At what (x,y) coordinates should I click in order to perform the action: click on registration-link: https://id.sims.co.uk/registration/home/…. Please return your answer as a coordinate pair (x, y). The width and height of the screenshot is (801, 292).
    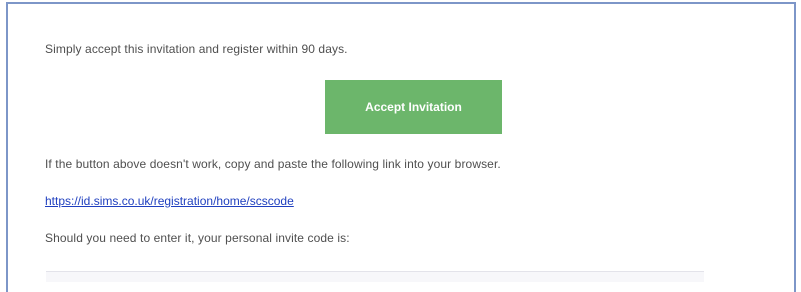
    Looking at the image, I should click on (169, 201).